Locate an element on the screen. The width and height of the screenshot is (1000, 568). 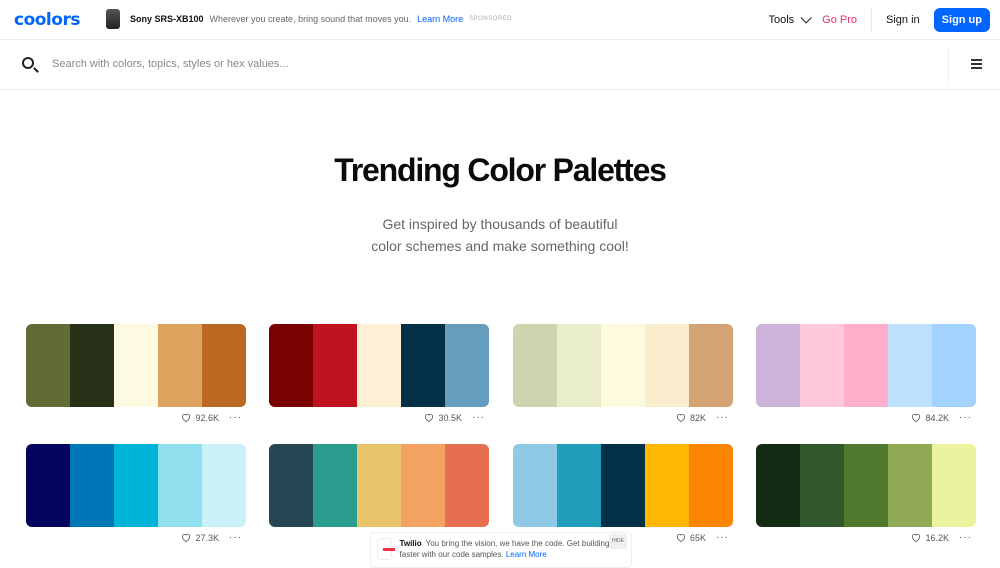
palette-card: 27.3K ··· is located at coordinates (136, 493).